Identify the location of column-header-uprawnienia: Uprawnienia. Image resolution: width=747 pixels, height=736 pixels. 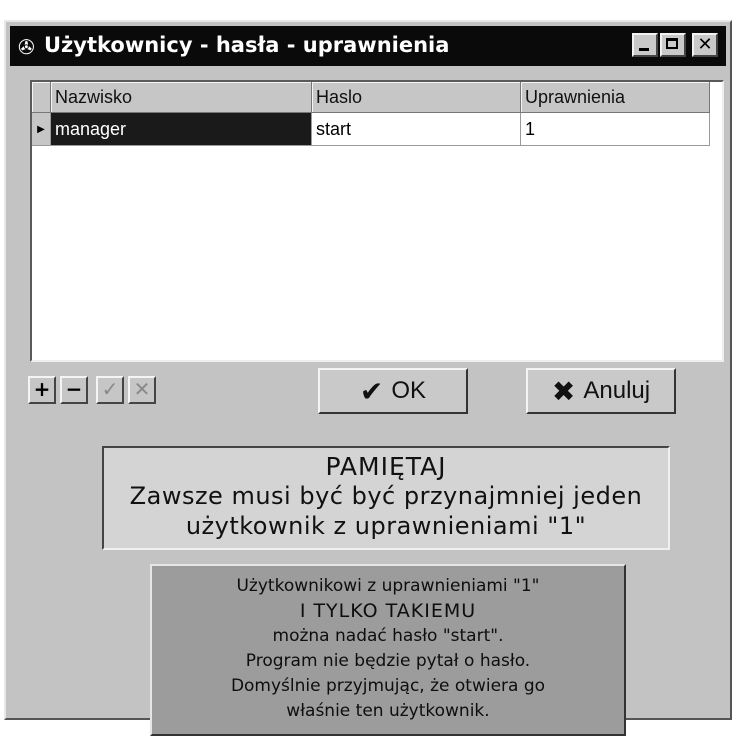
(615, 97).